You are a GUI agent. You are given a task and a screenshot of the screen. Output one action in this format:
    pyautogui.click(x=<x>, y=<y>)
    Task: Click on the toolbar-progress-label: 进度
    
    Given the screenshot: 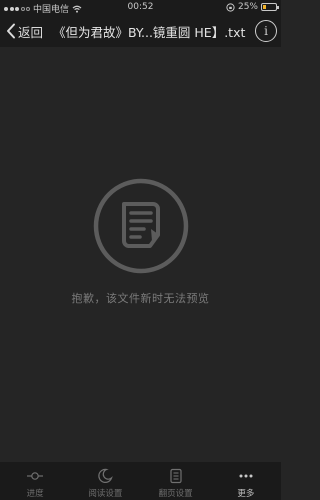 What is the action you would take?
    pyautogui.click(x=35, y=494)
    